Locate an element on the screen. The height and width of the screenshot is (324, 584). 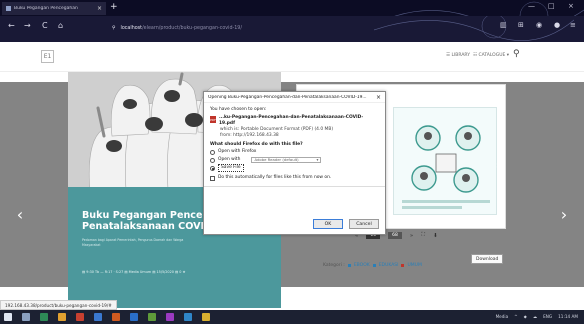
close-window-button: × is located at coordinates (571, 6).